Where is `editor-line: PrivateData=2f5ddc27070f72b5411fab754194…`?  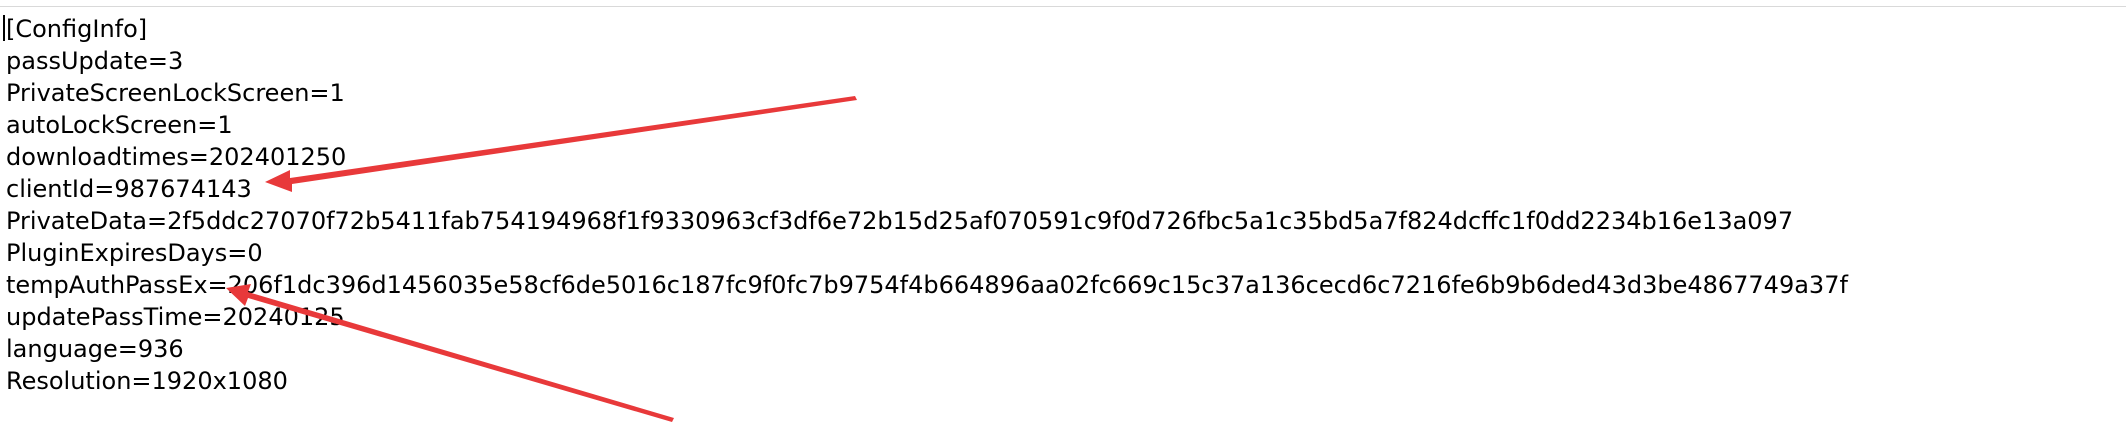 editor-line: PrivateData=2f5ddc27070f72b5411fab754194… is located at coordinates (927, 221).